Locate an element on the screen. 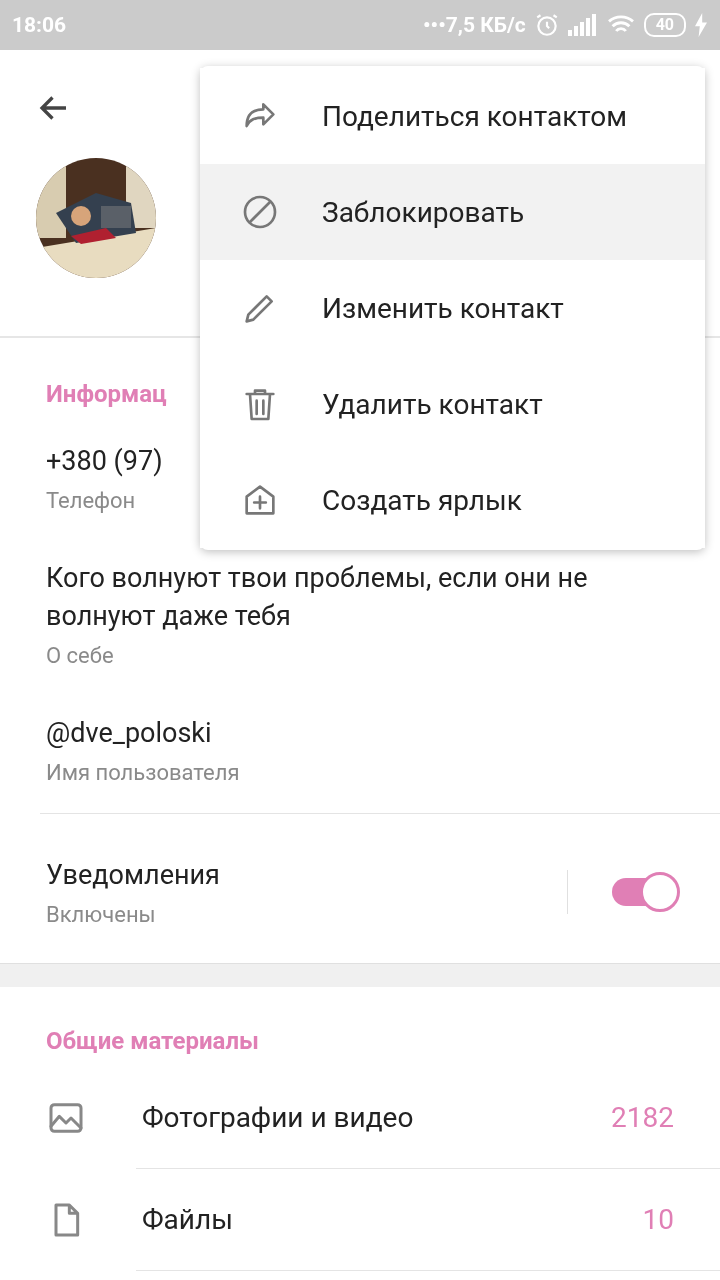 The height and width of the screenshot is (1280, 720). charging-icon is located at coordinates (701, 25).